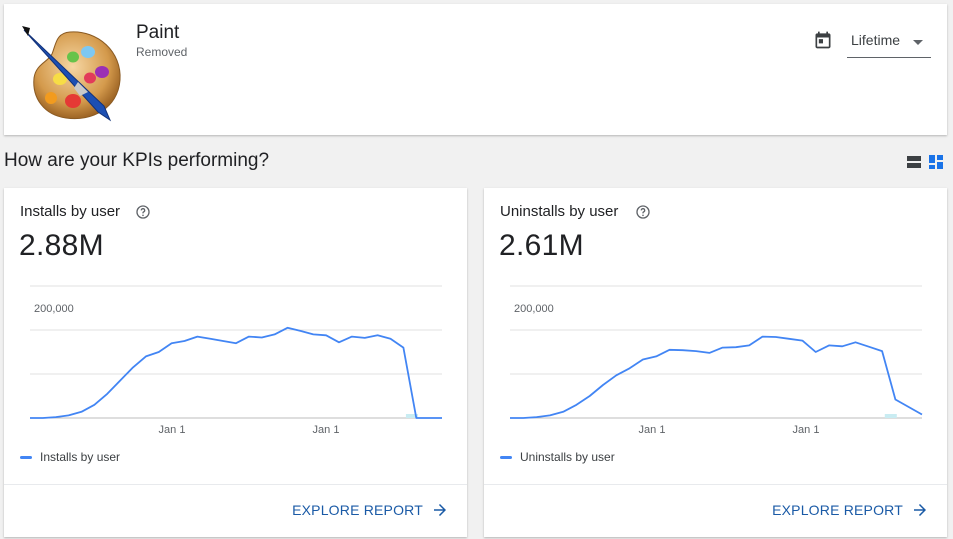 The width and height of the screenshot is (953, 539). I want to click on legend-label: Uninstalls by user, so click(567, 457).